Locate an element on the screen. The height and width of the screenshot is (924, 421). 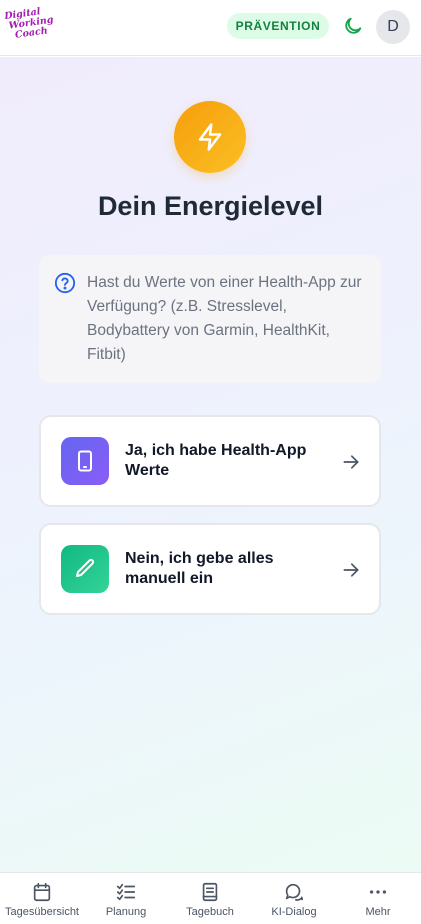
app-logo: Digital Working Coach is located at coordinates (29, 26).